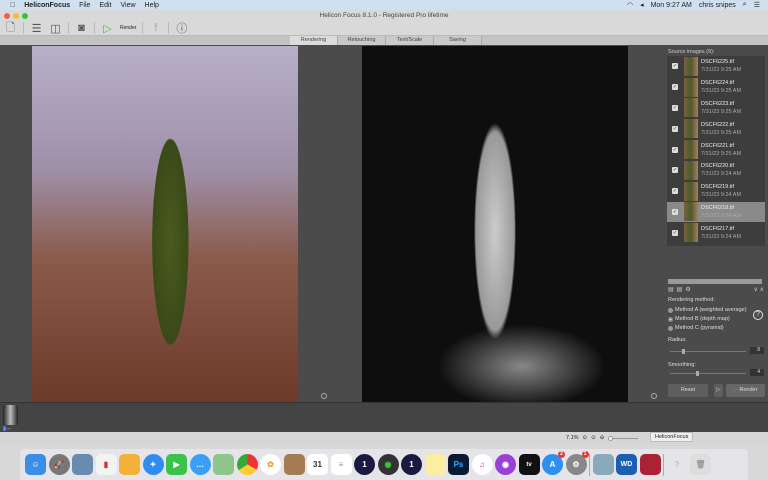  Describe the element at coordinates (294, 464) in the screenshot. I see `contacts-icon` at that location.